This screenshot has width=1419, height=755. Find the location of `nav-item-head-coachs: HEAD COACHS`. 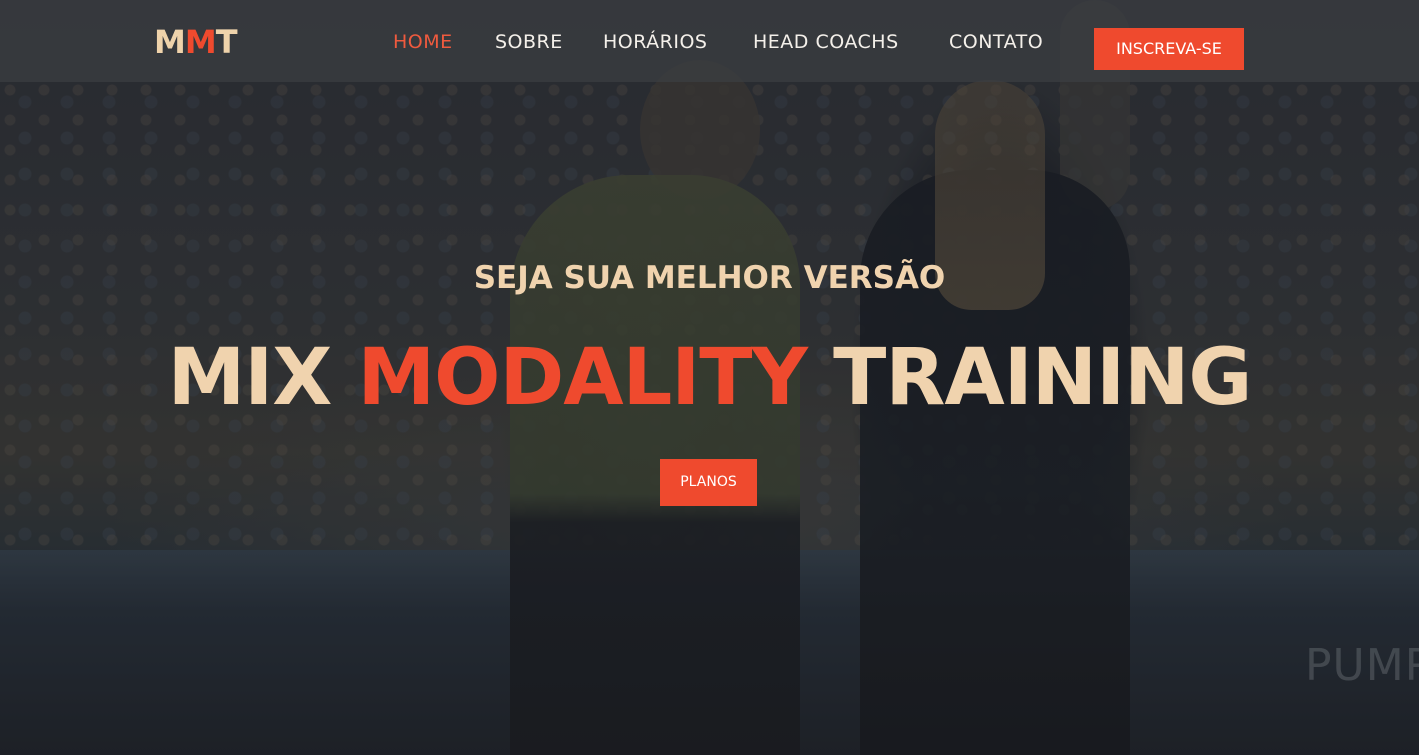

nav-item-head-coachs: HEAD COACHS is located at coordinates (826, 42).